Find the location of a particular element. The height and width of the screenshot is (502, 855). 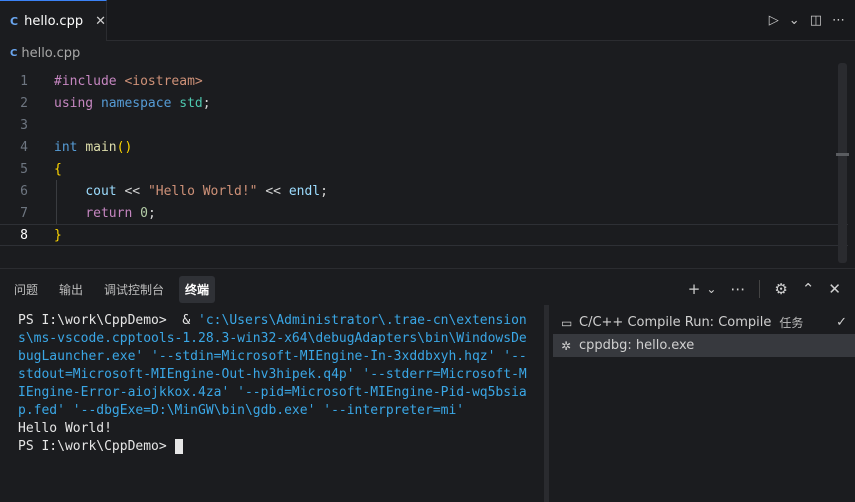

terminal-icon: ▭ is located at coordinates (567, 322).